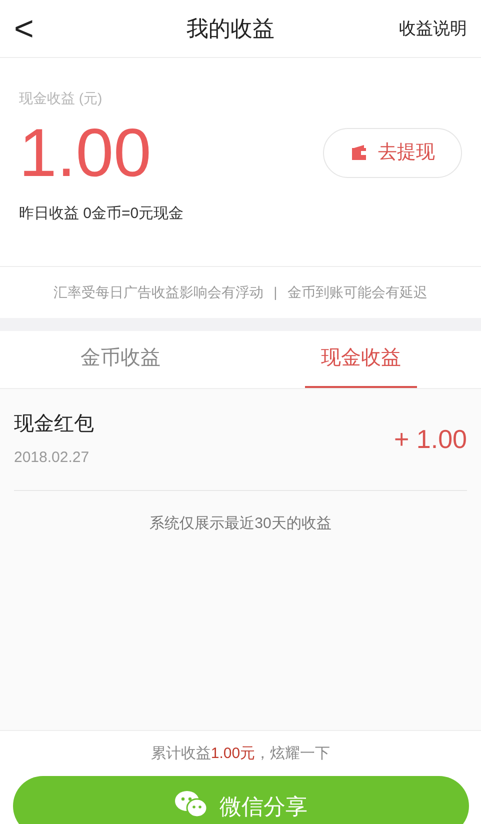 This screenshot has height=824, width=481. I want to click on delay-notice: 金币到账可能会有延迟, so click(357, 292).